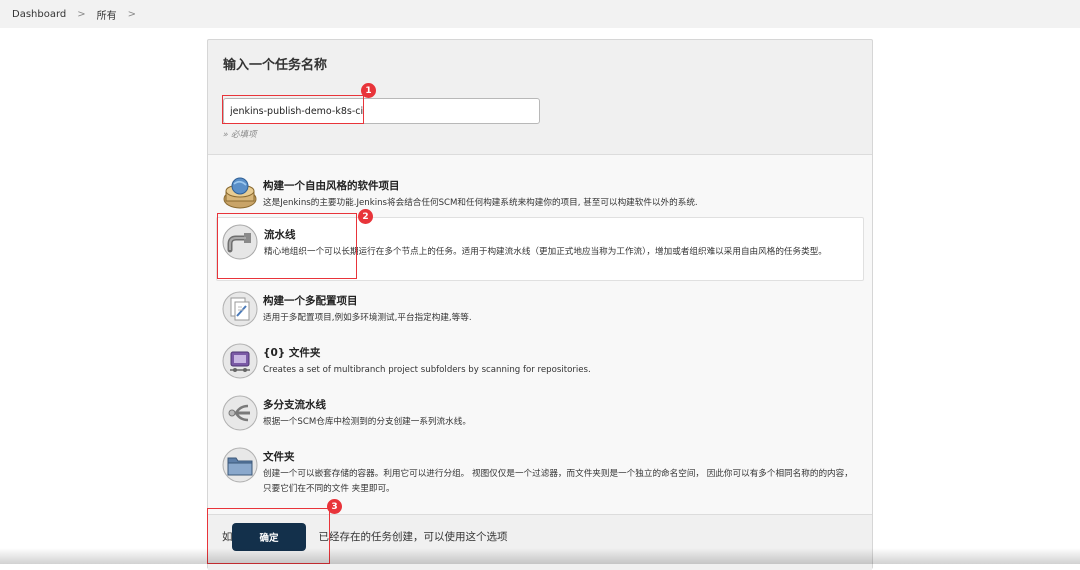 This screenshot has width=1080, height=570. Describe the element at coordinates (279, 457) in the screenshot. I see `item-type-title: 文件夹` at that location.